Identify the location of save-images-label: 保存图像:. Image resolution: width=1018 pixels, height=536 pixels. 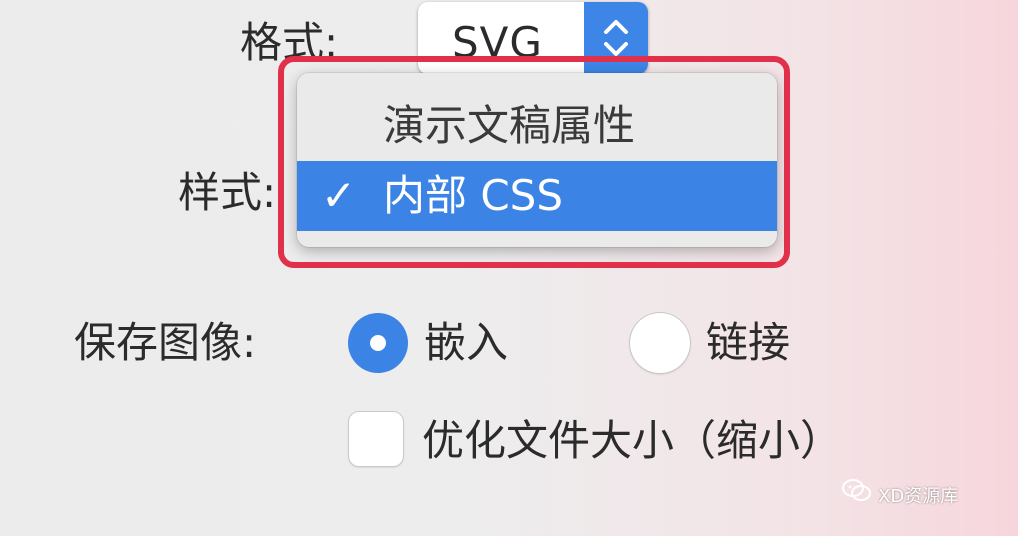
(165, 342).